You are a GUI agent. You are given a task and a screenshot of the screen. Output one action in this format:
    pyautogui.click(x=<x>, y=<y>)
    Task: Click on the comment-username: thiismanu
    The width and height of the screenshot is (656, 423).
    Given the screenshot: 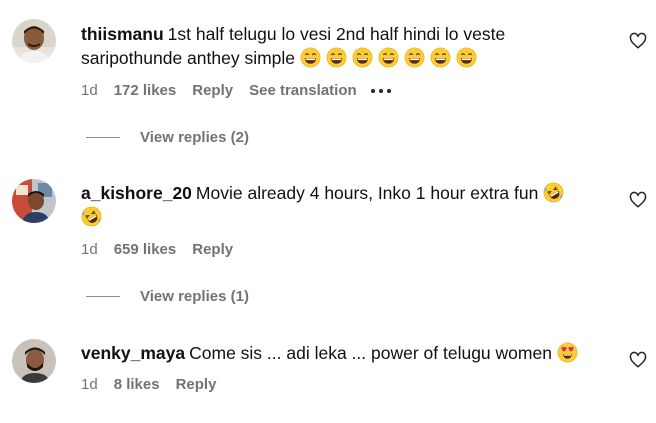 What is the action you would take?
    pyautogui.click(x=122, y=34)
    